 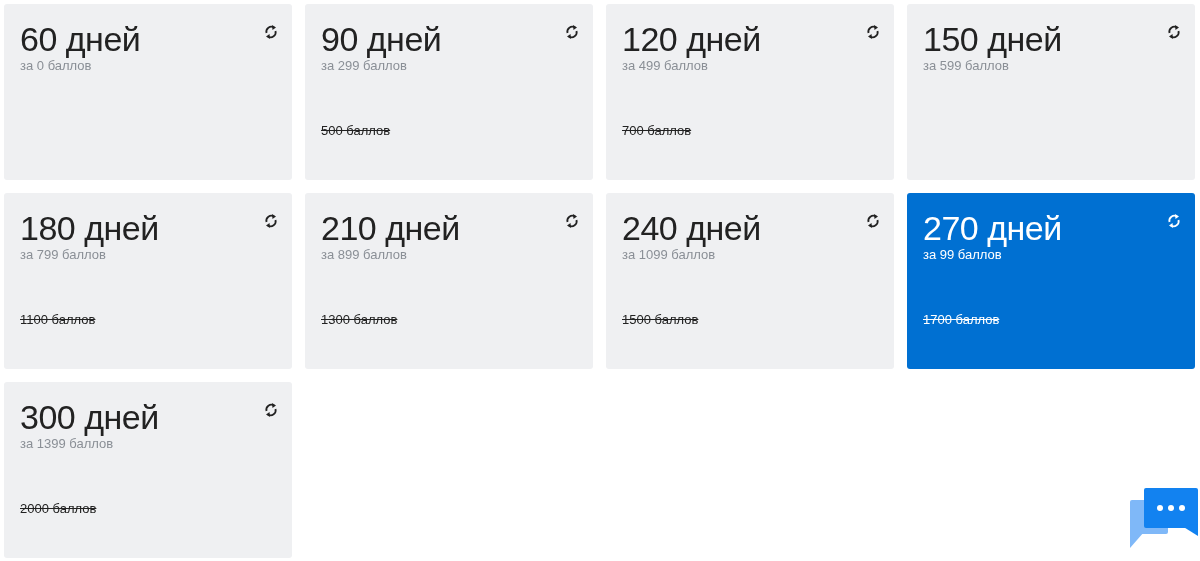 What do you see at coordinates (449, 281) in the screenshot?
I see `plan-card: 210 дней за 899 баллов 1300 баллов` at bounding box center [449, 281].